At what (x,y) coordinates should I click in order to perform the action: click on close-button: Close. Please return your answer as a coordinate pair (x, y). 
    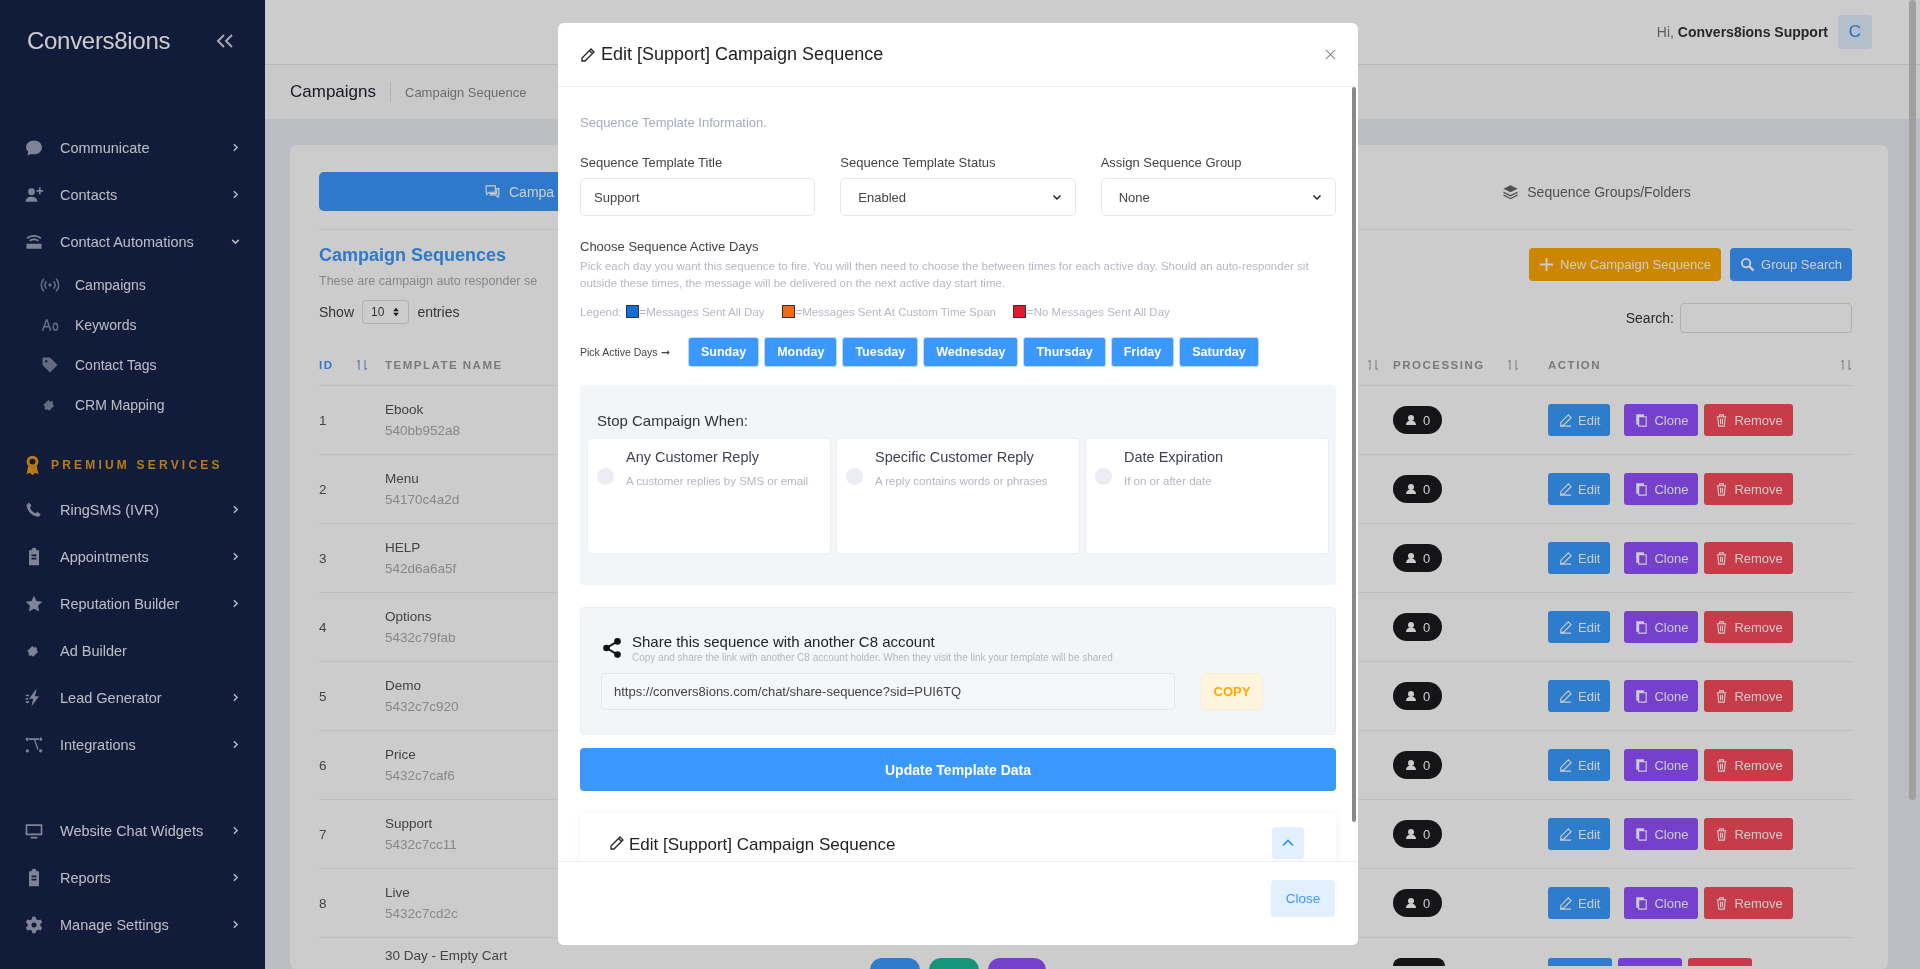
    Looking at the image, I should click on (1303, 898).